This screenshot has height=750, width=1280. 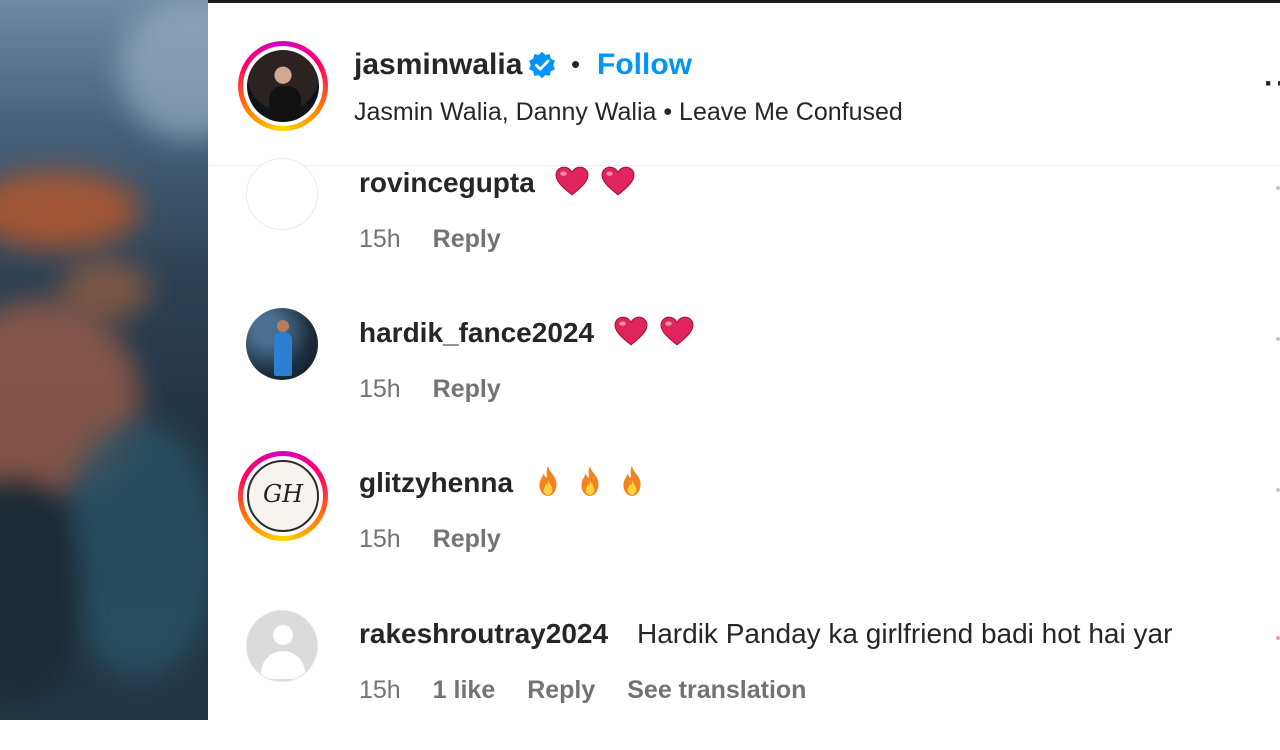 I want to click on comment-username: rovincegupta, so click(x=497, y=184).